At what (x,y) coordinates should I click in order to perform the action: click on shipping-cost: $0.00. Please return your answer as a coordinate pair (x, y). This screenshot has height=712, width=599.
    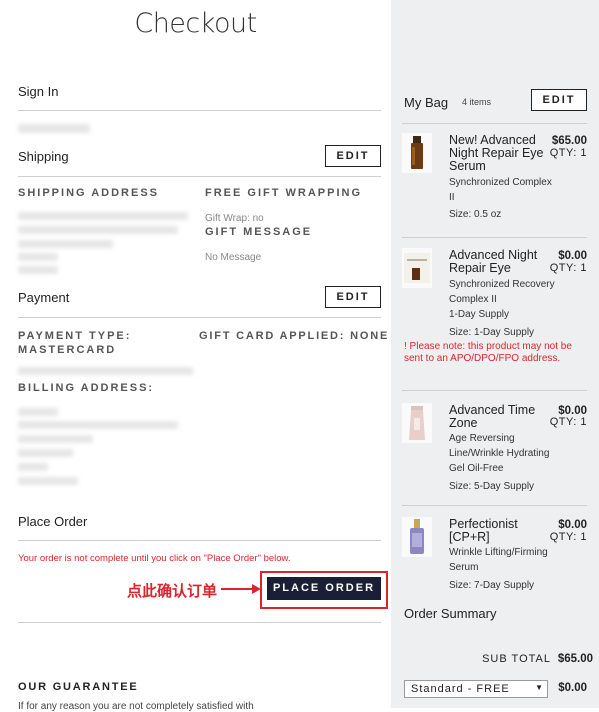
    Looking at the image, I should click on (572, 688).